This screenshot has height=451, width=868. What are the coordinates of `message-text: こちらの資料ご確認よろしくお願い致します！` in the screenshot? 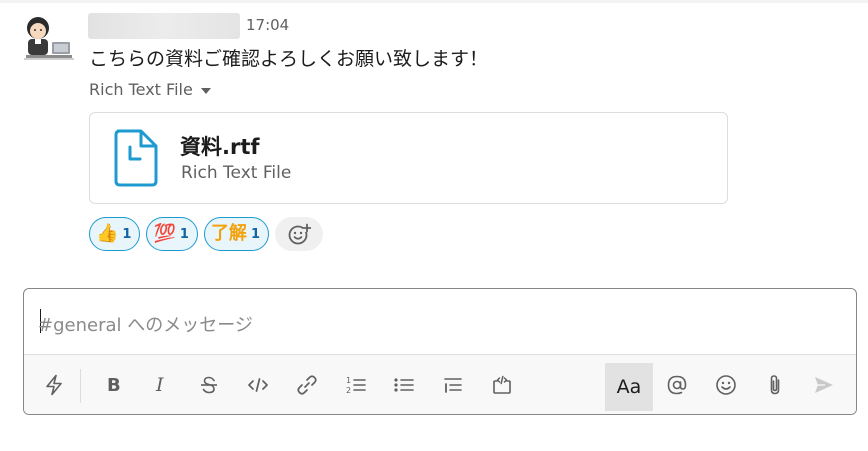 It's located at (289, 59).